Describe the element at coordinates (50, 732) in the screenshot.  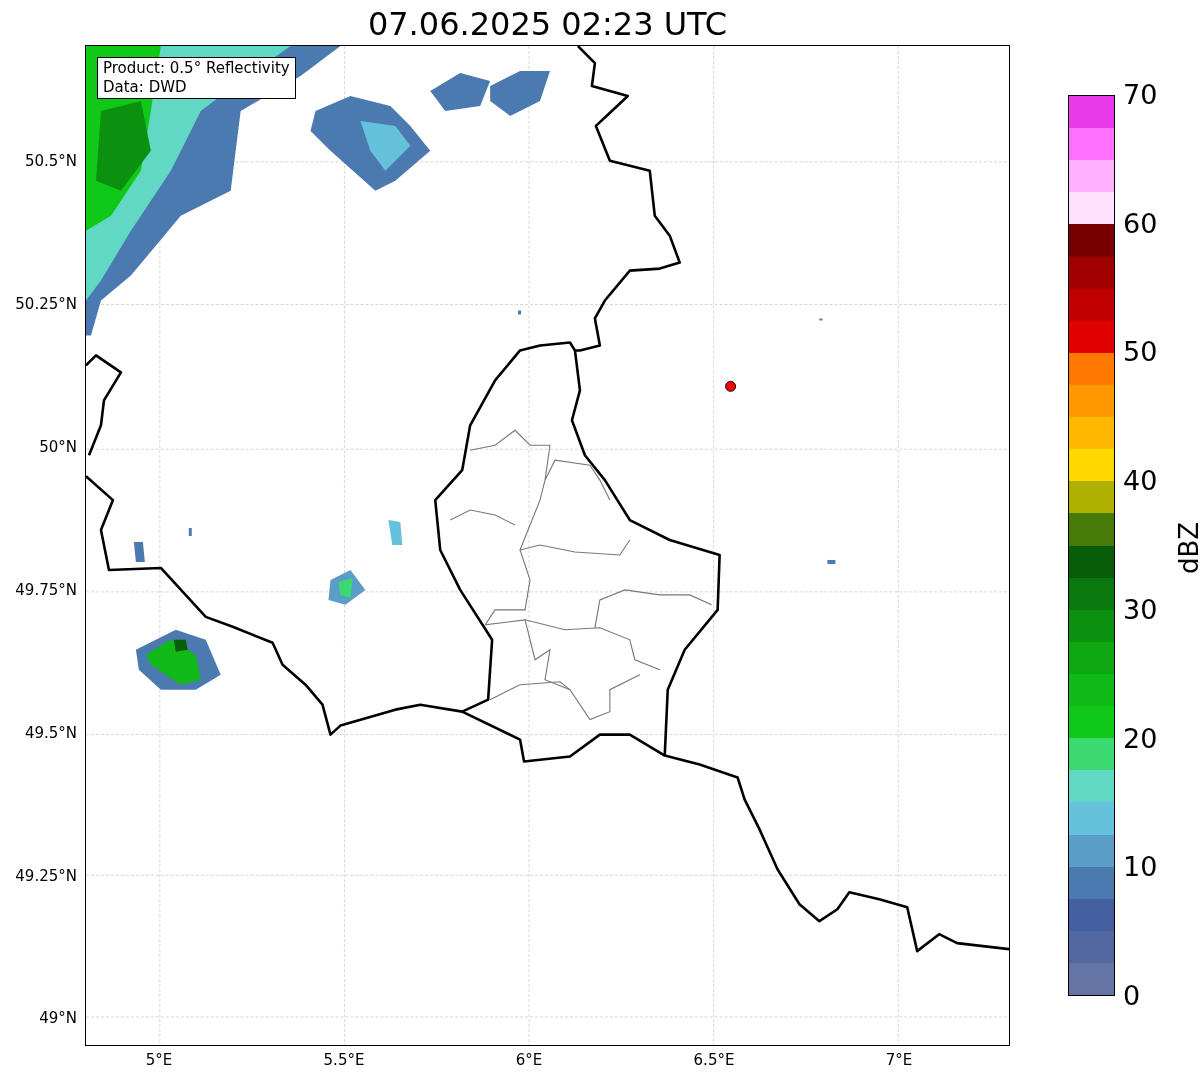
I see `latitude-label: 49.5°N` at that location.